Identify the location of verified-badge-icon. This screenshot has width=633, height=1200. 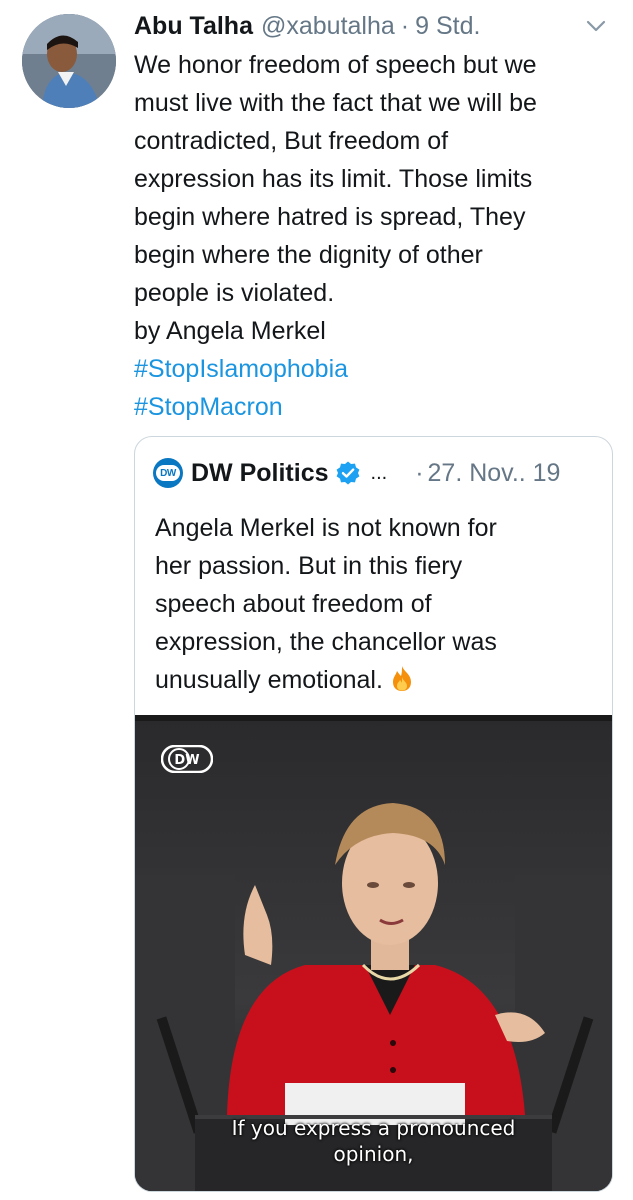
(348, 473).